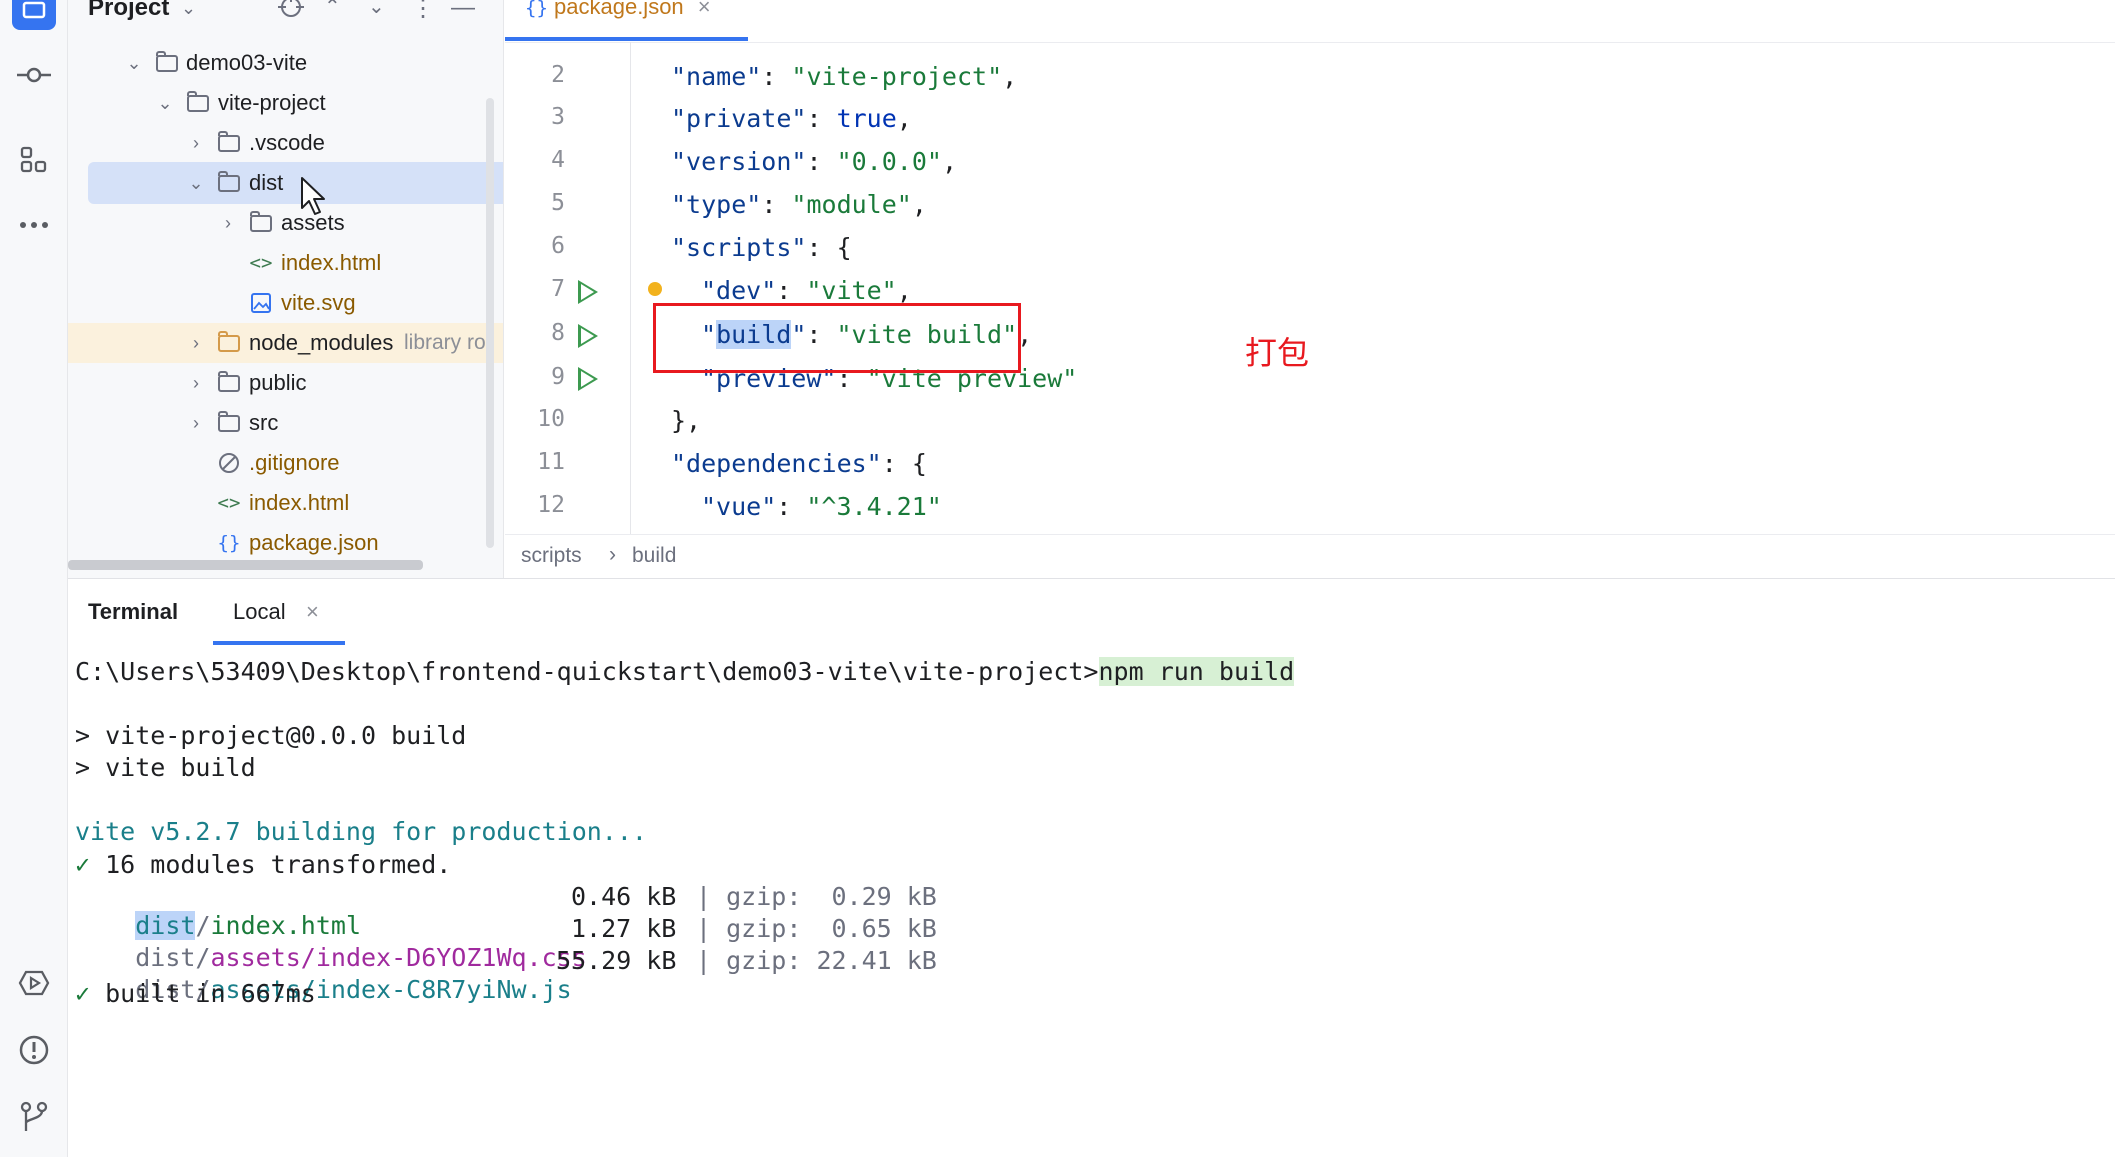 The height and width of the screenshot is (1158, 2115). What do you see at coordinates (655, 289) in the screenshot?
I see `lightbulb-icon` at bounding box center [655, 289].